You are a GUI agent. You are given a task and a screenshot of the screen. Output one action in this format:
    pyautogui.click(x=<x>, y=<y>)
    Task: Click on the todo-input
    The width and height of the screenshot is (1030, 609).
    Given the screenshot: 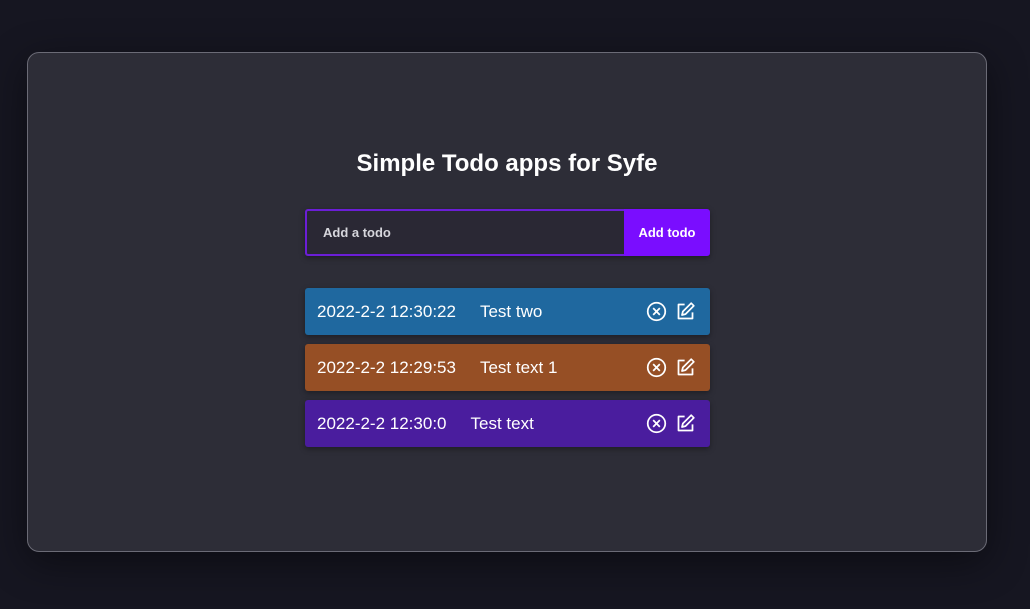 What is the action you would take?
    pyautogui.click(x=464, y=232)
    